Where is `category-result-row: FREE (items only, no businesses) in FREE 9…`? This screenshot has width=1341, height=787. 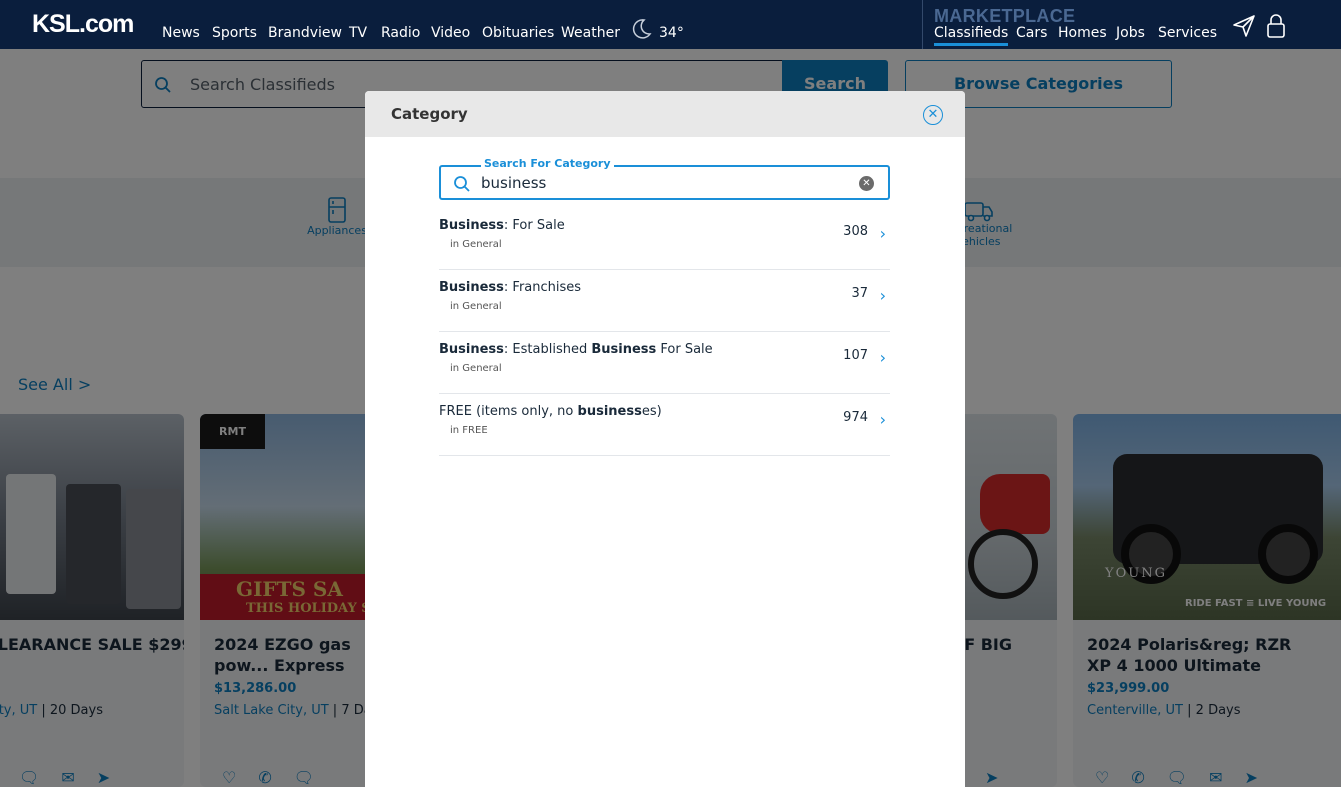
category-result-row: FREE (items only, no businesses) in FREE 9… is located at coordinates (664, 425).